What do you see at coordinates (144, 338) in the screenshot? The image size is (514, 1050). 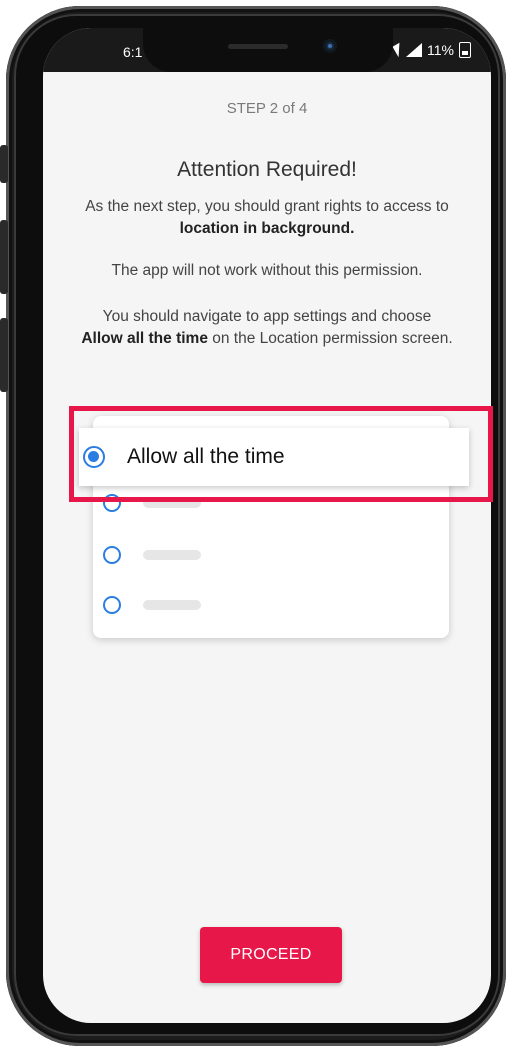 I see `instruction-bold-option: Allow all the time` at bounding box center [144, 338].